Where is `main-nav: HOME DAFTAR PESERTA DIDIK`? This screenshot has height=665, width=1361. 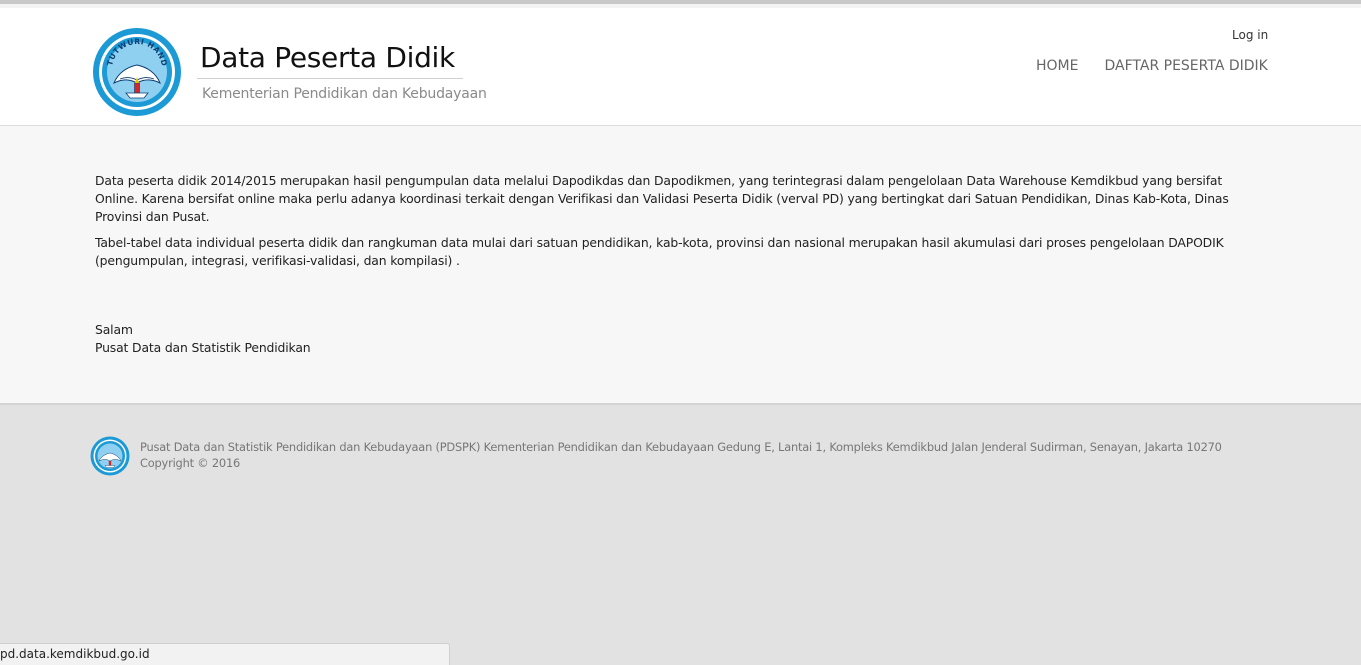 main-nav: HOME DAFTAR PESERTA DIDIK is located at coordinates (1152, 66).